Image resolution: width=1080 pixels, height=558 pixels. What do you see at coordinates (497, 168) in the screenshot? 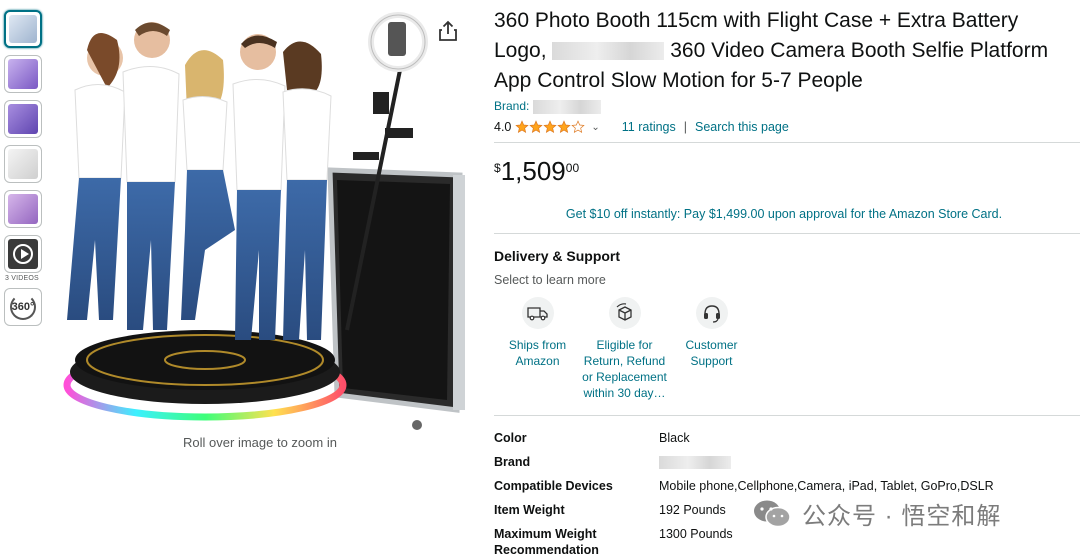
I see `price-symbol: $` at bounding box center [497, 168].